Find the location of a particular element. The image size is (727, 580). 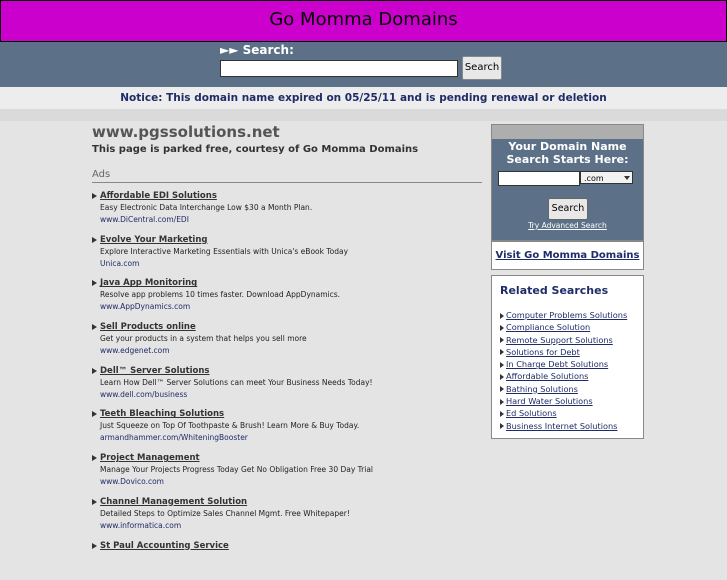

ad-url: armandhammer.com/WhiteningBooster is located at coordinates (174, 437).